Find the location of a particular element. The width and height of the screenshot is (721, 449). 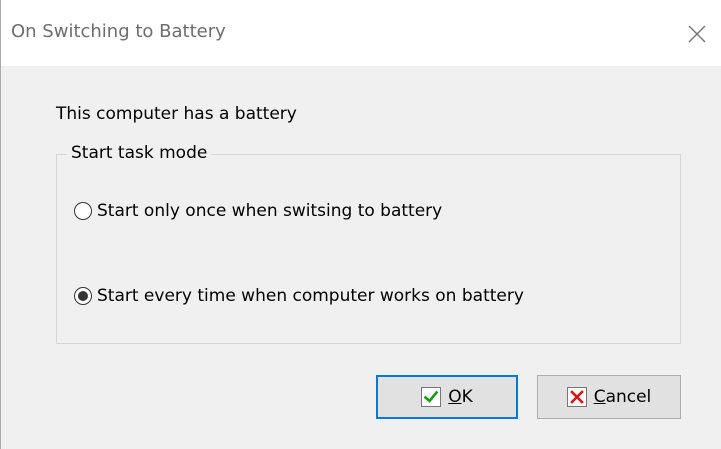

ok-label: OK is located at coordinates (460, 397).